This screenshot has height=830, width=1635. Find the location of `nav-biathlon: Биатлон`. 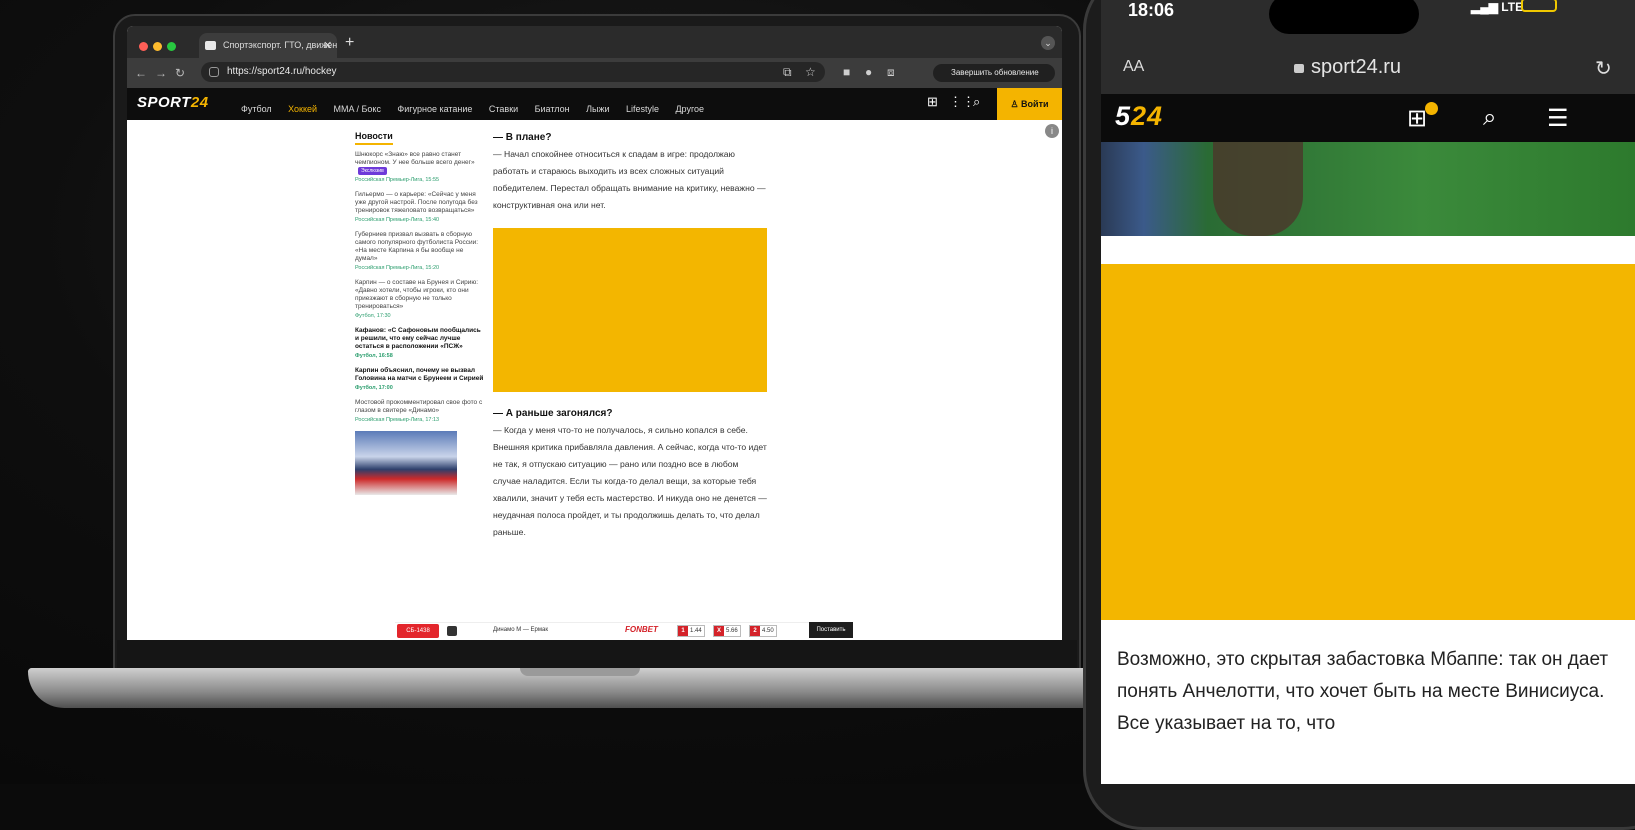

nav-biathlon: Биатлон is located at coordinates (552, 109).